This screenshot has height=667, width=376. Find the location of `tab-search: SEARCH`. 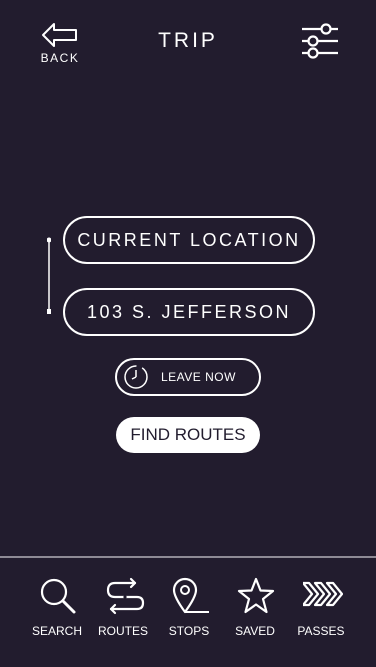

tab-search: SEARCH is located at coordinates (57, 608).